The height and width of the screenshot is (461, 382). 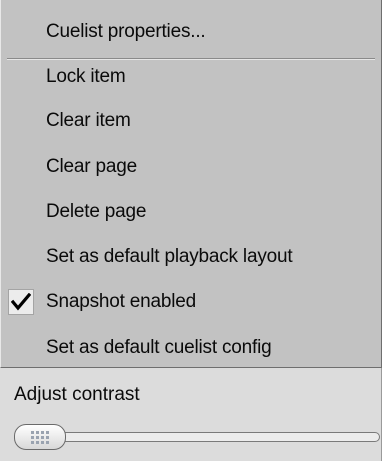 What do you see at coordinates (197, 437) in the screenshot?
I see `contrast-slider-track` at bounding box center [197, 437].